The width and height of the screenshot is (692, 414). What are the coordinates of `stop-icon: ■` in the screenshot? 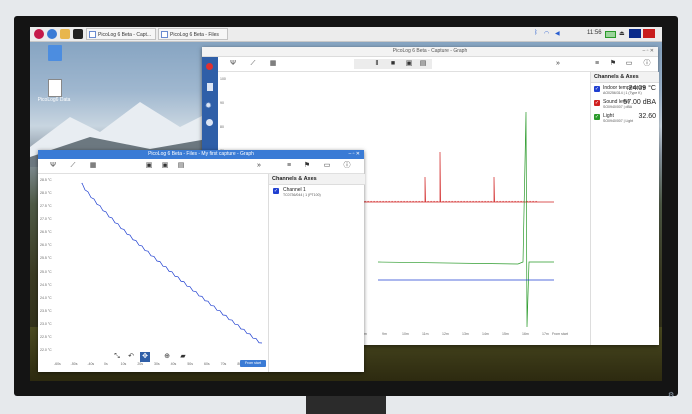 It's located at (393, 64).